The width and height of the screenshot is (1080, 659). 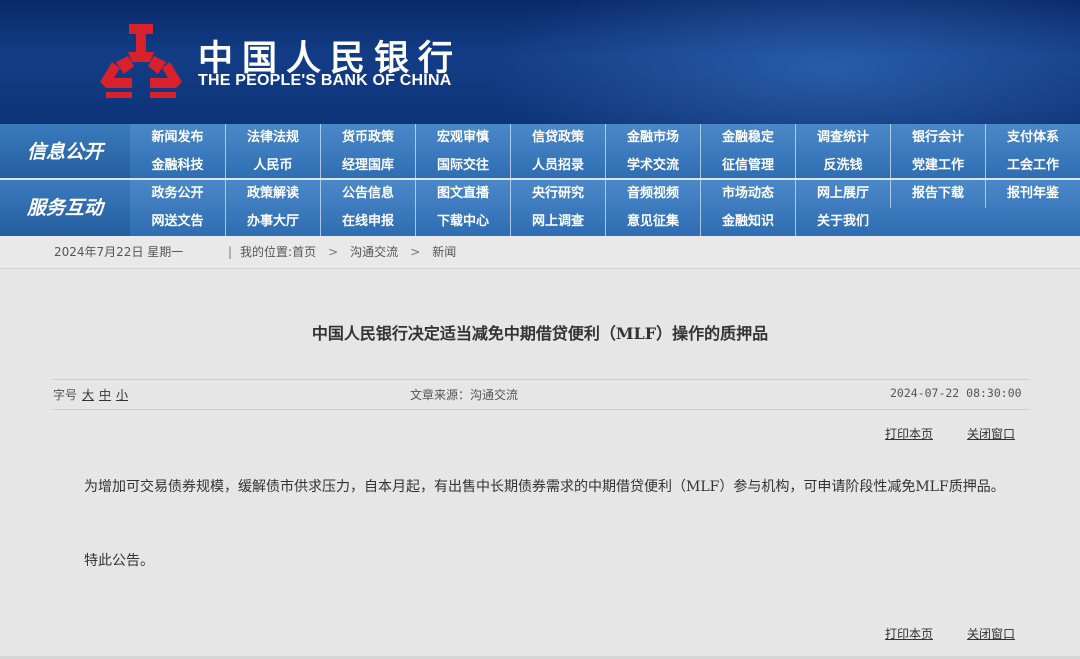 I want to click on nav-item-service: 金融知识, so click(x=747, y=222).